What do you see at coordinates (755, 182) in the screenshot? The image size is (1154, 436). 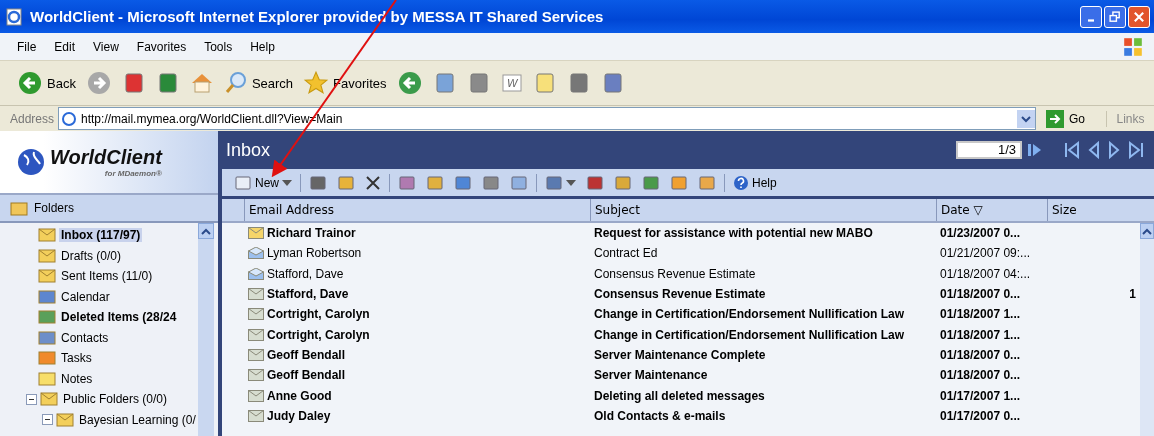 I see `toolbar-button: Help` at bounding box center [755, 182].